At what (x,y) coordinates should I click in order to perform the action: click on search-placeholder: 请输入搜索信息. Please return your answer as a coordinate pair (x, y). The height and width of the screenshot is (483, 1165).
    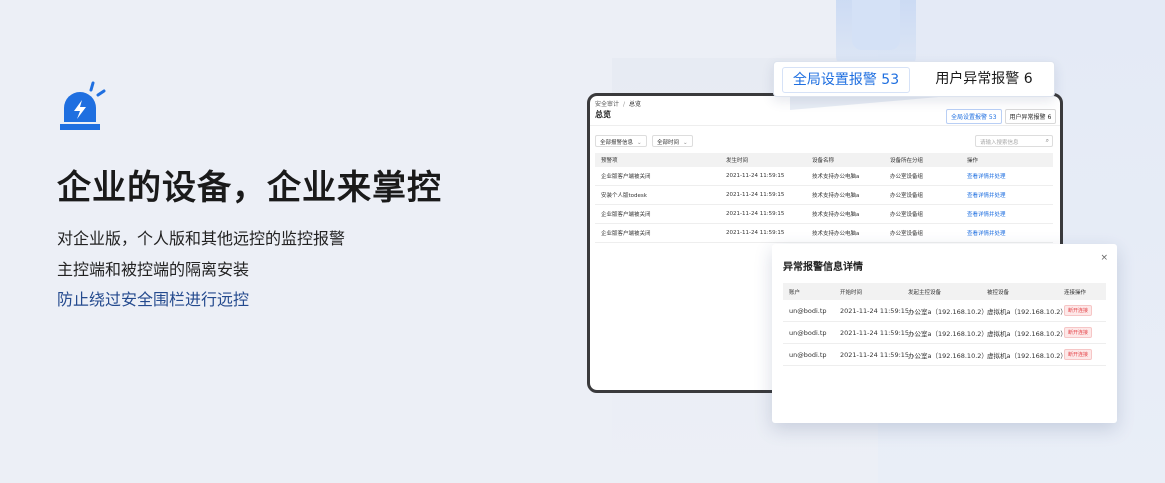
    Looking at the image, I should click on (999, 143).